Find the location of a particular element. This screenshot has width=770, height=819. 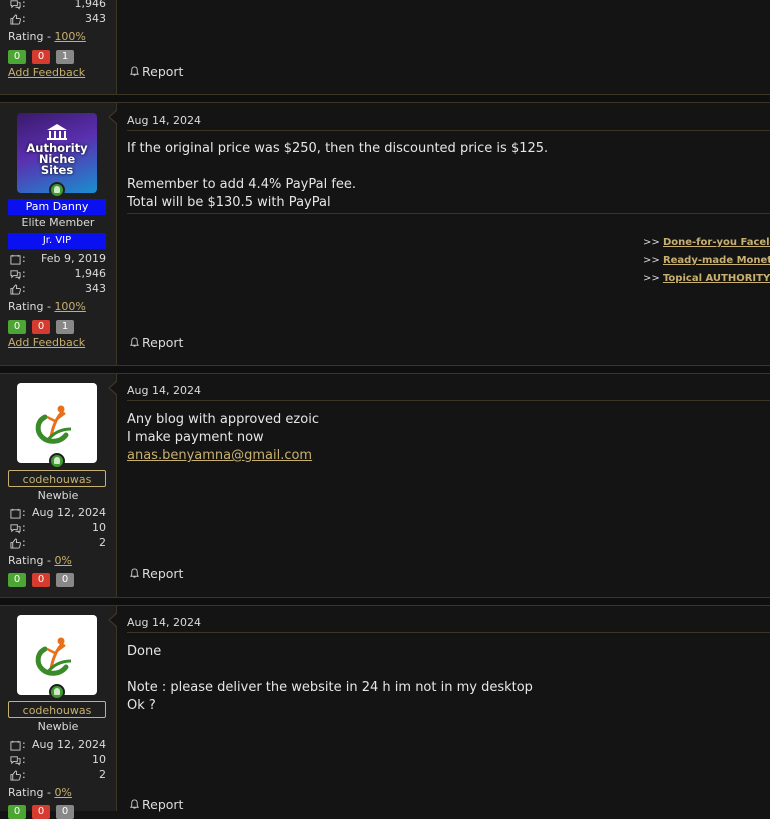

stat-messages: : 1,946 is located at coordinates (57, 274).